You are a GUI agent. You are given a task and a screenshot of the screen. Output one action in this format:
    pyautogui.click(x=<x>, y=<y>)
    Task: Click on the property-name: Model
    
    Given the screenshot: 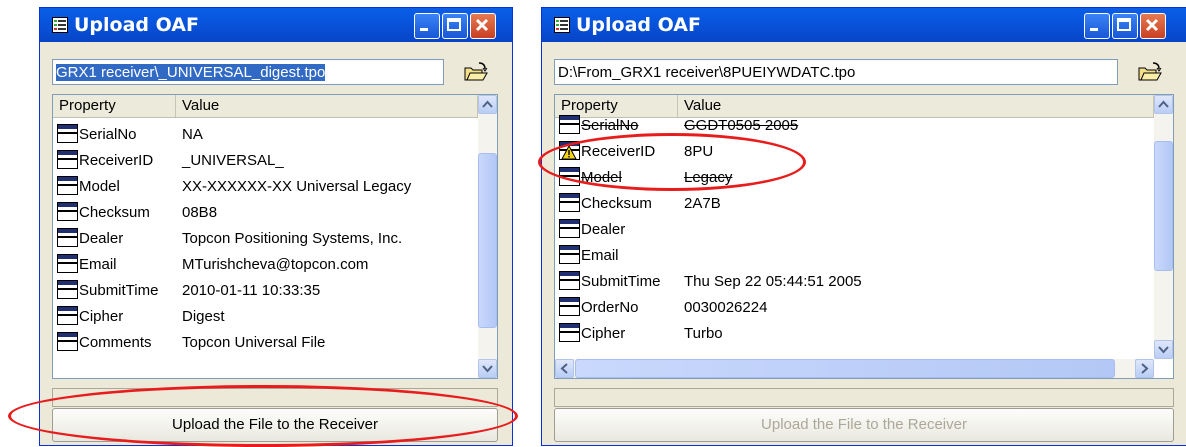 What is the action you would take?
    pyautogui.click(x=99, y=186)
    